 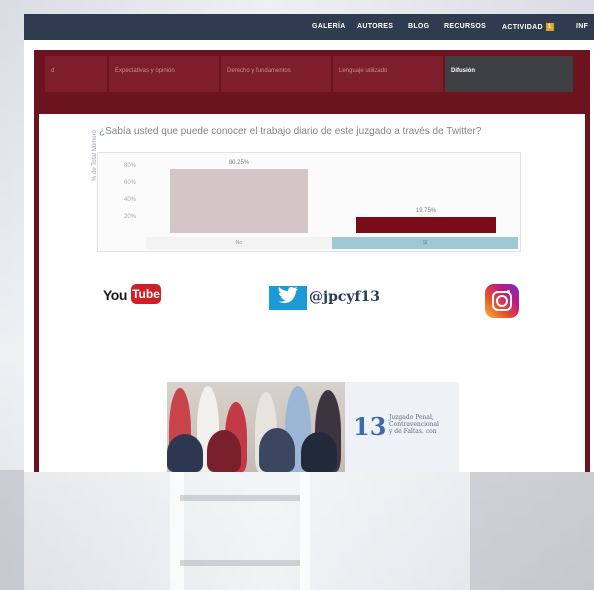 I want to click on youtube-logo-box: Tube, so click(x=146, y=294).